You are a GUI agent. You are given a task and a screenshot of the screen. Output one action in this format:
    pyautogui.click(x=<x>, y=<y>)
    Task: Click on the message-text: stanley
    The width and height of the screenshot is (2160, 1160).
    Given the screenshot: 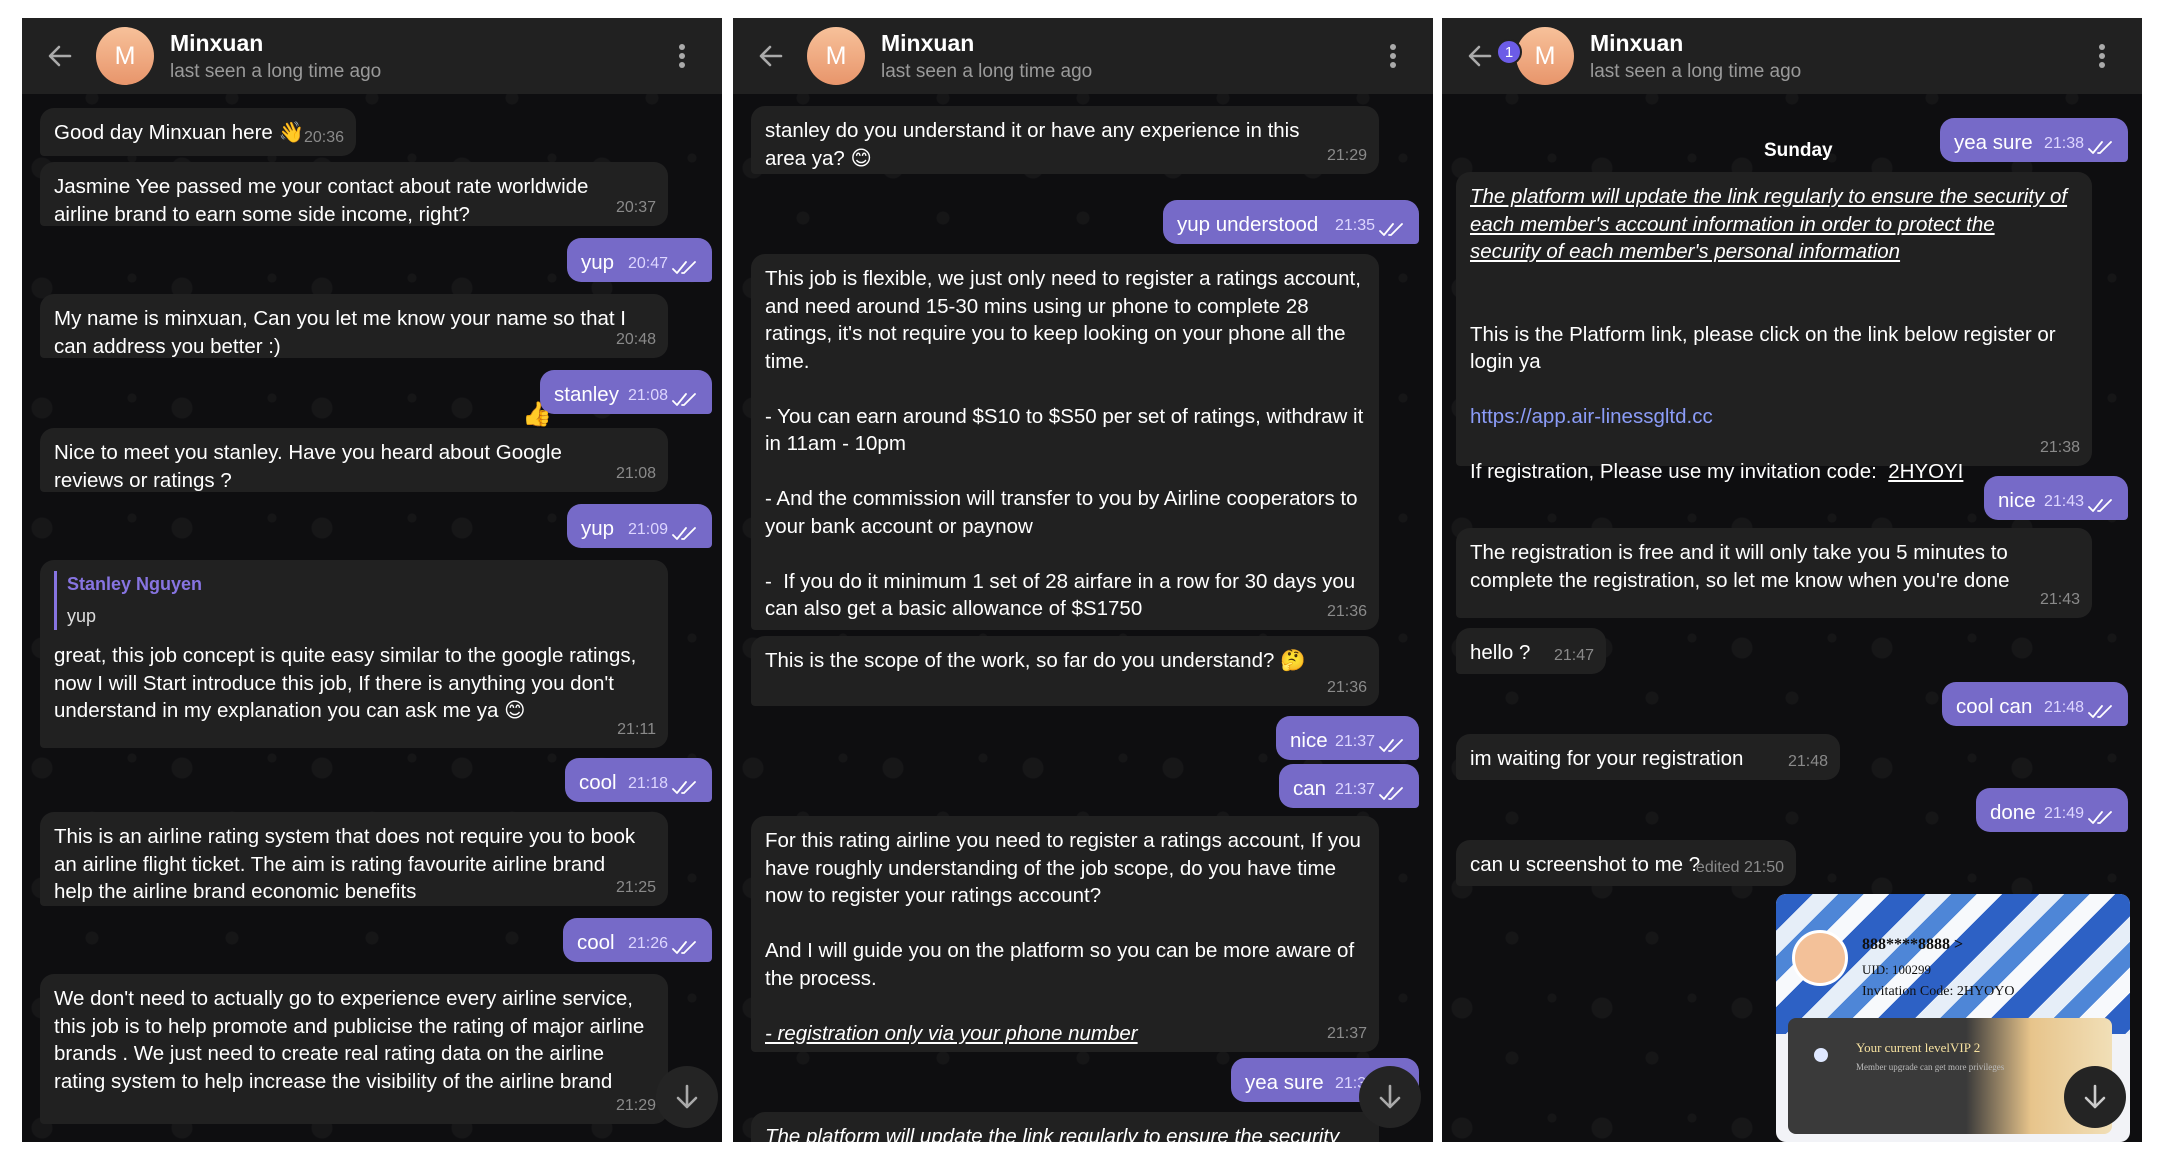 What is the action you would take?
    pyautogui.click(x=586, y=394)
    